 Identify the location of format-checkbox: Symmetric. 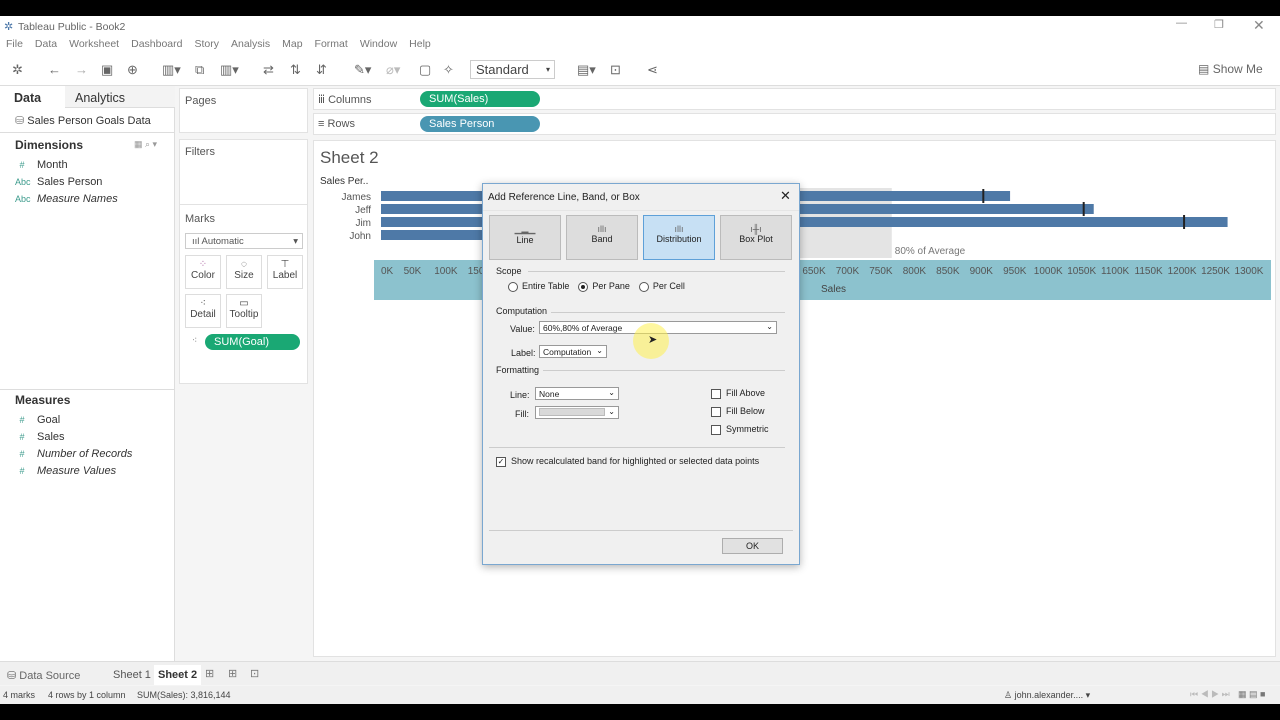
(740, 433).